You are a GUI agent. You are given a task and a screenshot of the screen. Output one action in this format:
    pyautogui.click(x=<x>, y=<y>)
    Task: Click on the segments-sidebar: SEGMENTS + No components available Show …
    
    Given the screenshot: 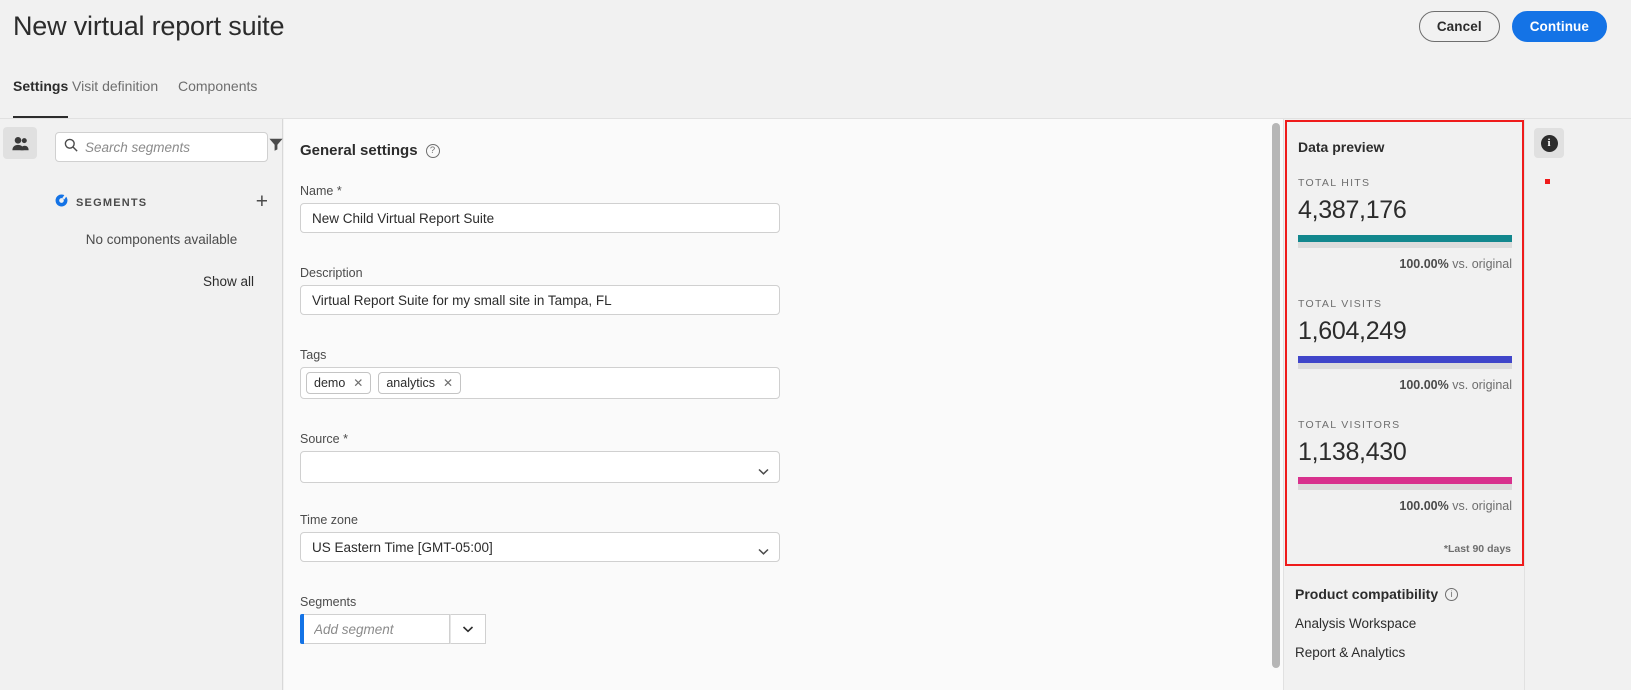 What is the action you would take?
    pyautogui.click(x=161, y=404)
    